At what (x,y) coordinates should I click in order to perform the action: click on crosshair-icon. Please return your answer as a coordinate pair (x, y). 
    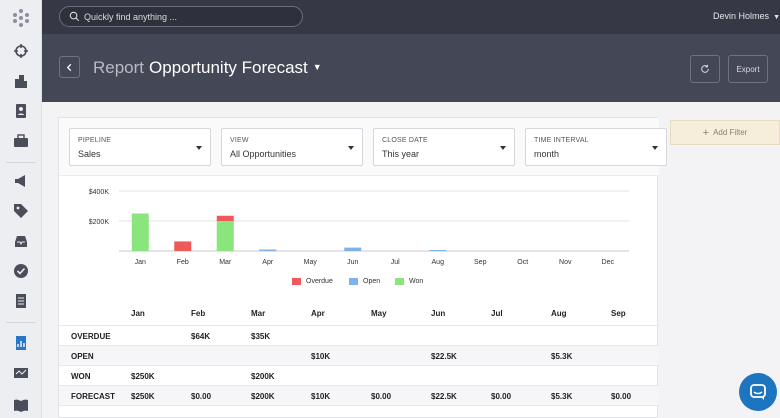
    Looking at the image, I should click on (21, 51).